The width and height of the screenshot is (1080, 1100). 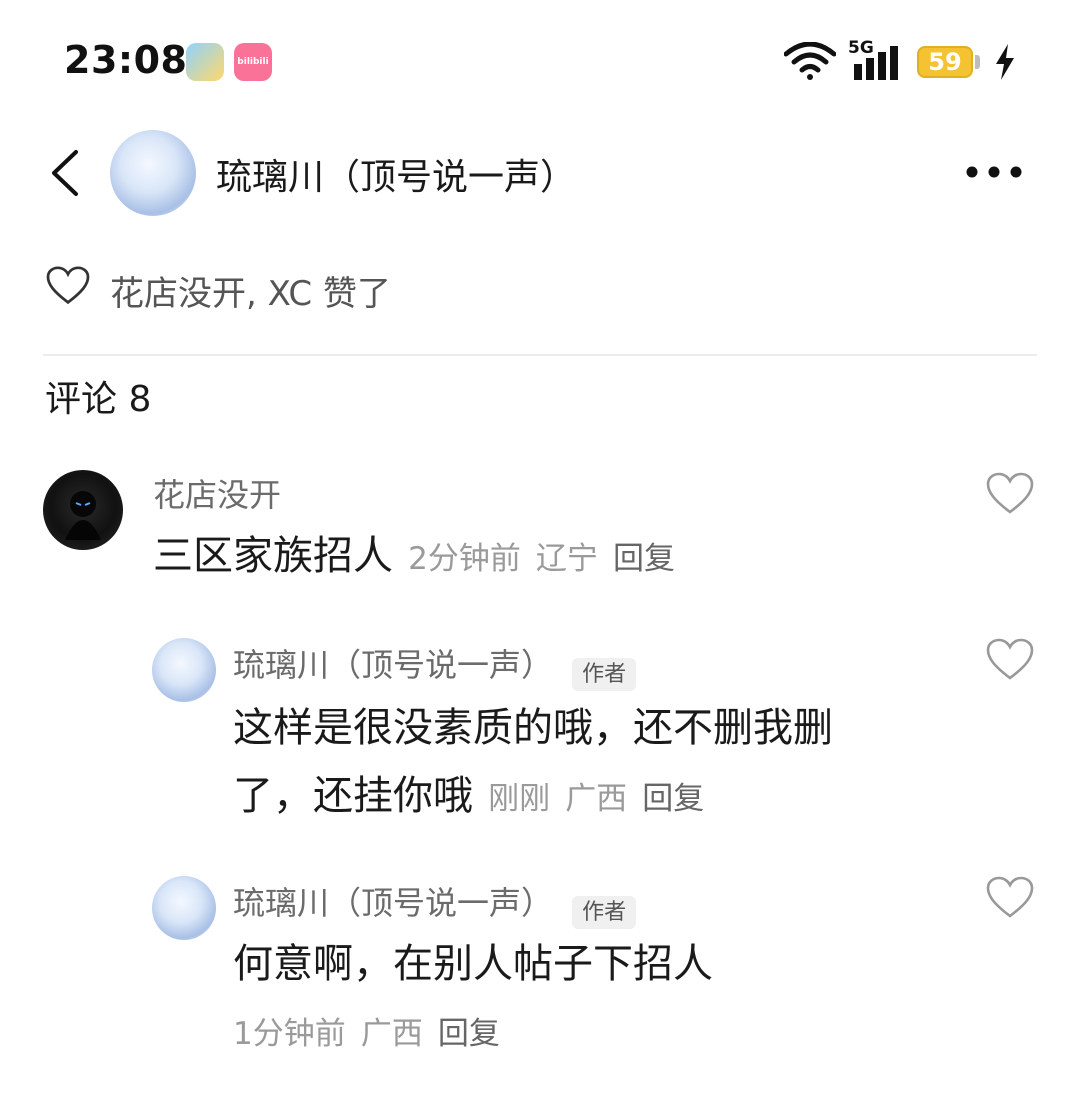 I want to click on reply-meta: 1分钟前 广西 回复, so click(x=366, y=1030).